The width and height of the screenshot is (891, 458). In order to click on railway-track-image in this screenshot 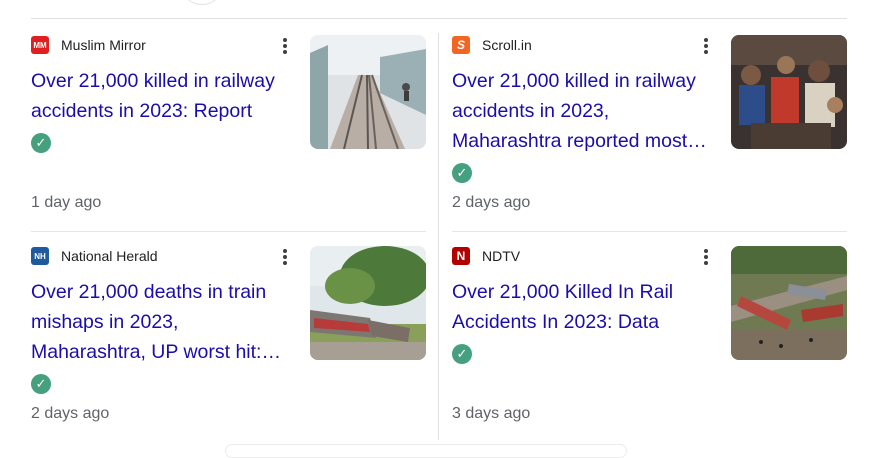, I will do `click(368, 92)`.